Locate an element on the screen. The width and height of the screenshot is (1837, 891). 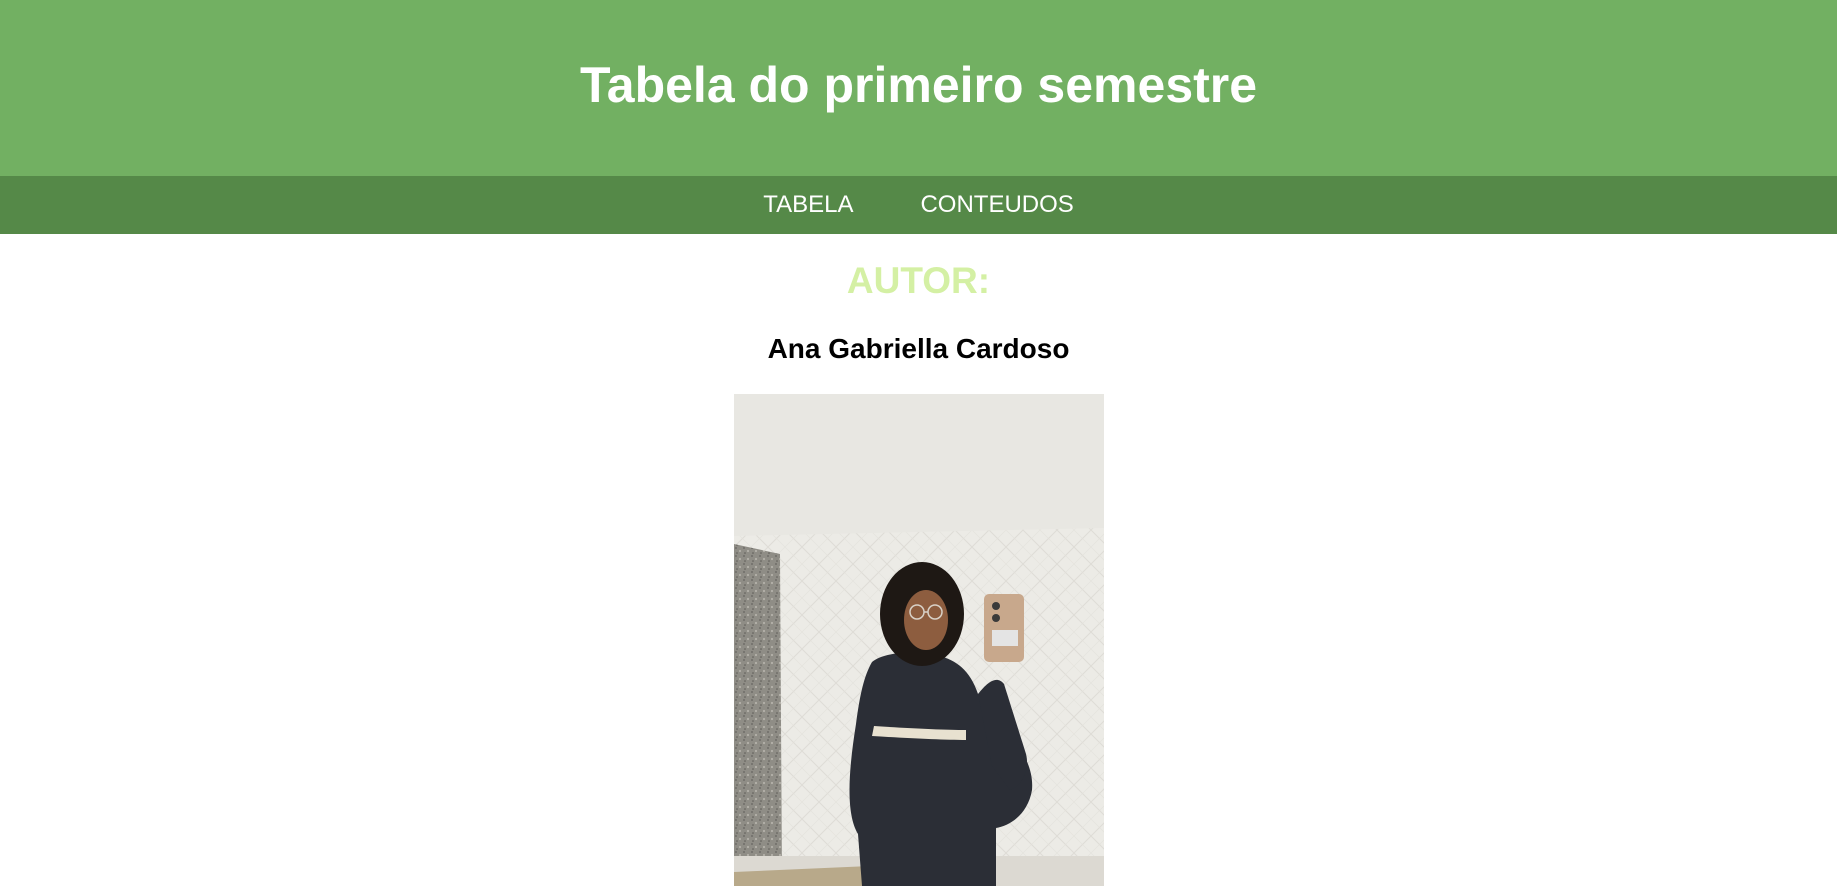
nav-link-tabela: TABELA is located at coordinates (808, 205).